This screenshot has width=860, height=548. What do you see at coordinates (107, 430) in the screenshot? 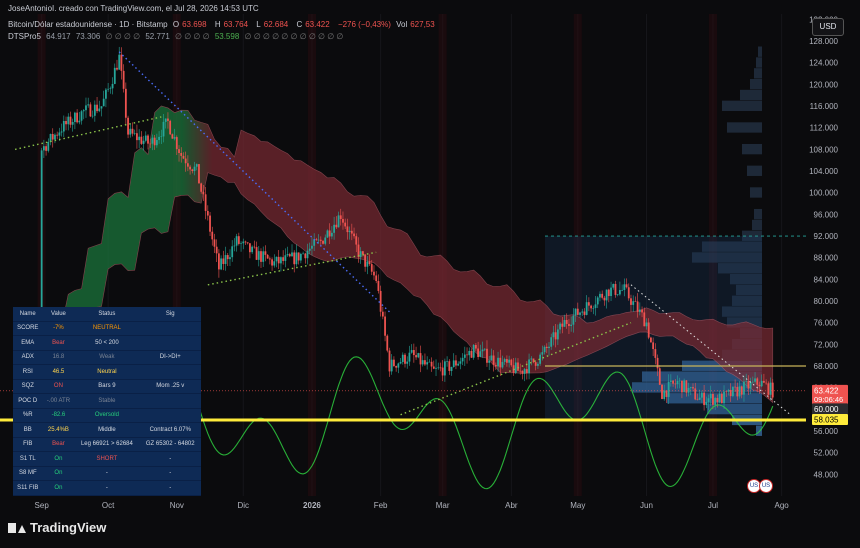
I see `stats-cell-status: Middle` at bounding box center [107, 430].